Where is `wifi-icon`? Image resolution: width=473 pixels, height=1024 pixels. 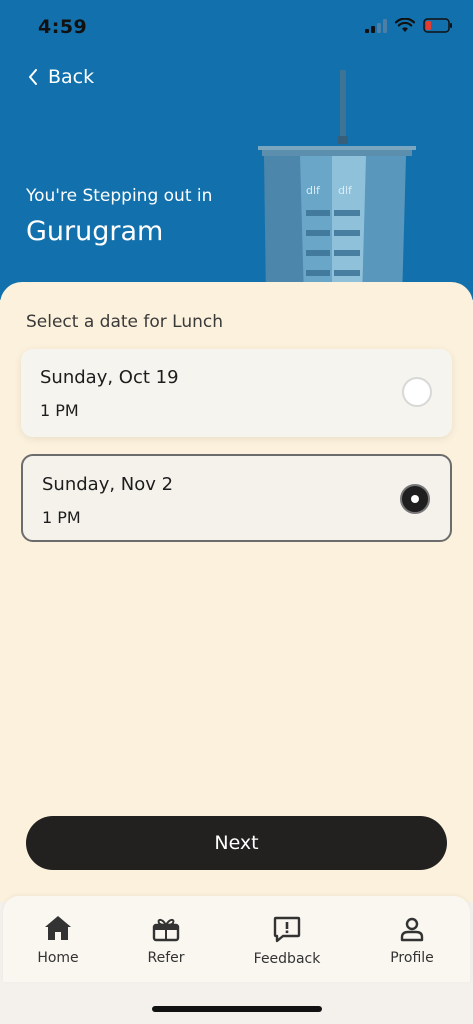
wifi-icon is located at coordinates (405, 25).